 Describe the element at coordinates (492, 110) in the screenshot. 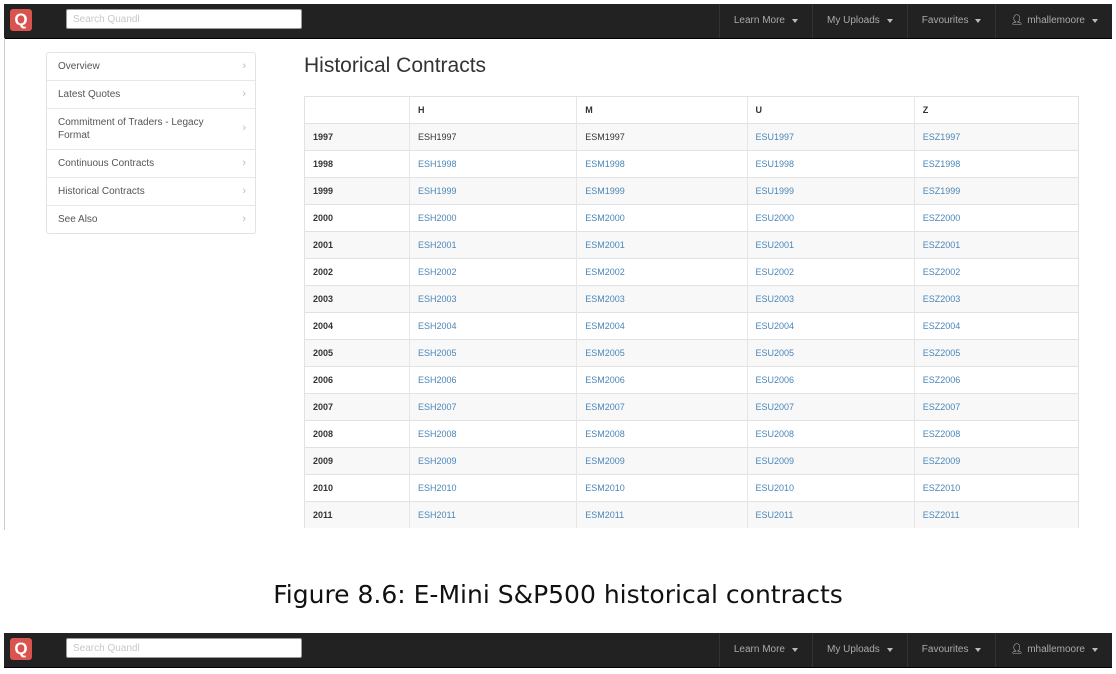

I see `column-header: H` at that location.